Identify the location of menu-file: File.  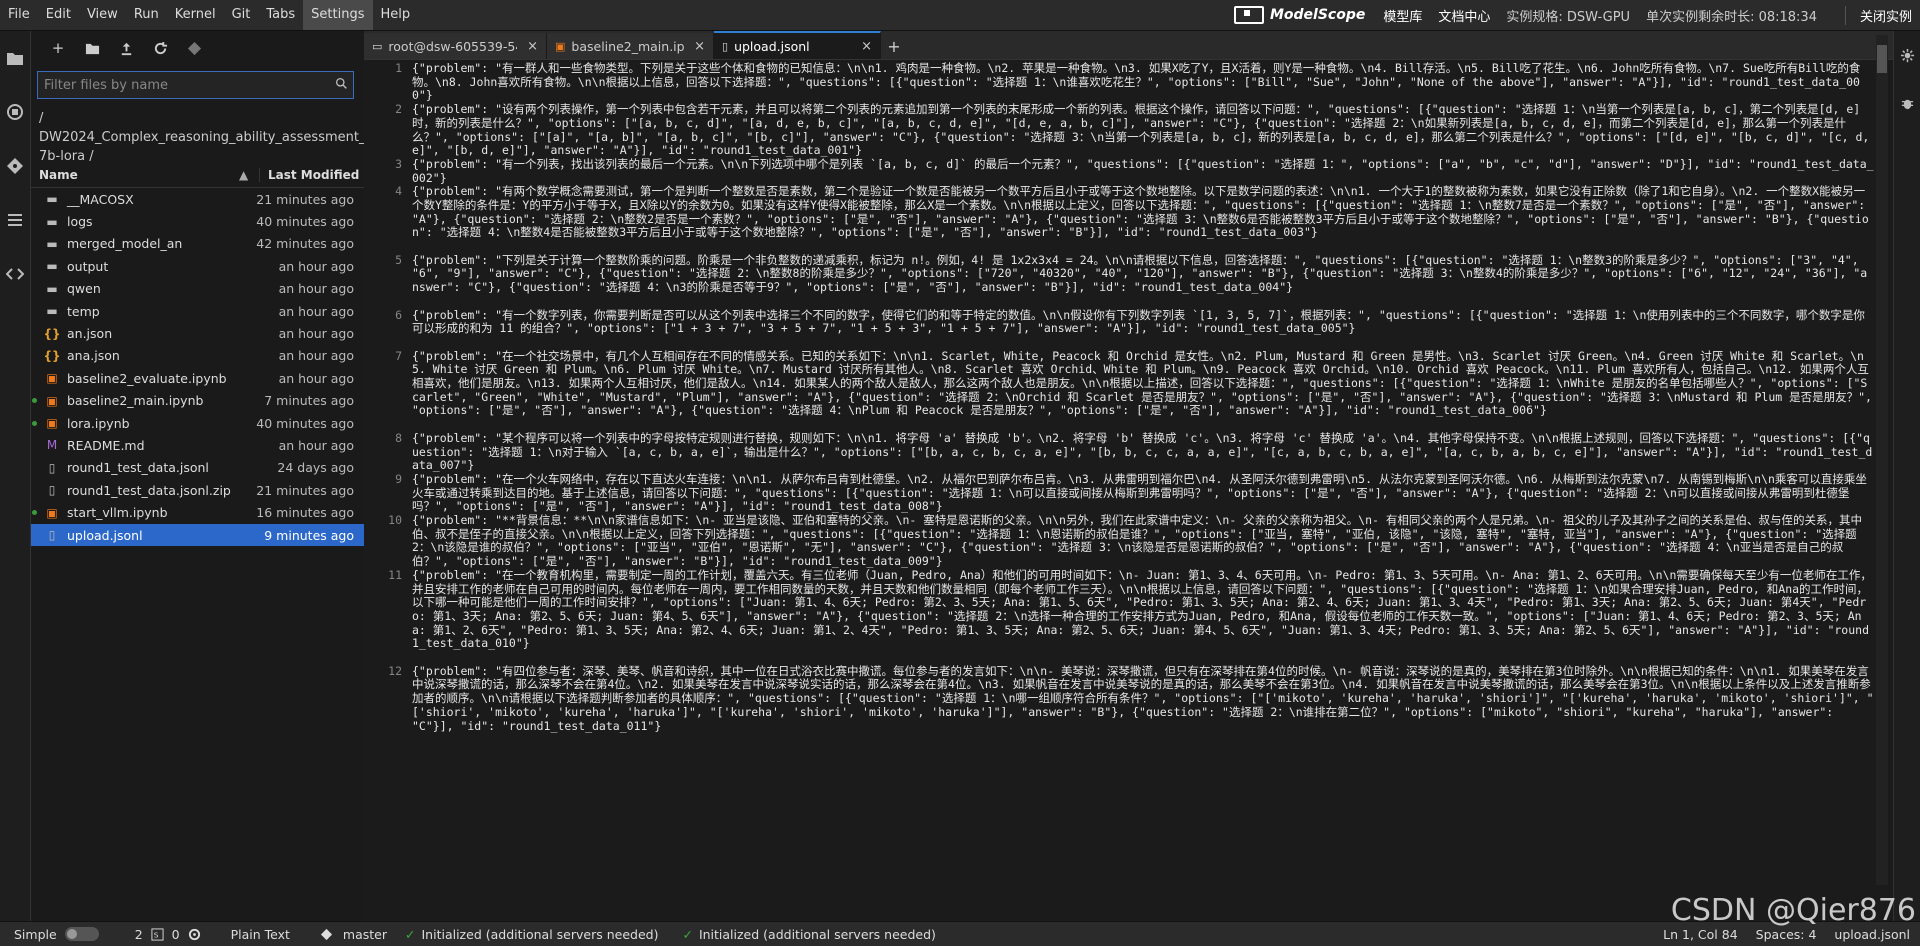
(19, 15).